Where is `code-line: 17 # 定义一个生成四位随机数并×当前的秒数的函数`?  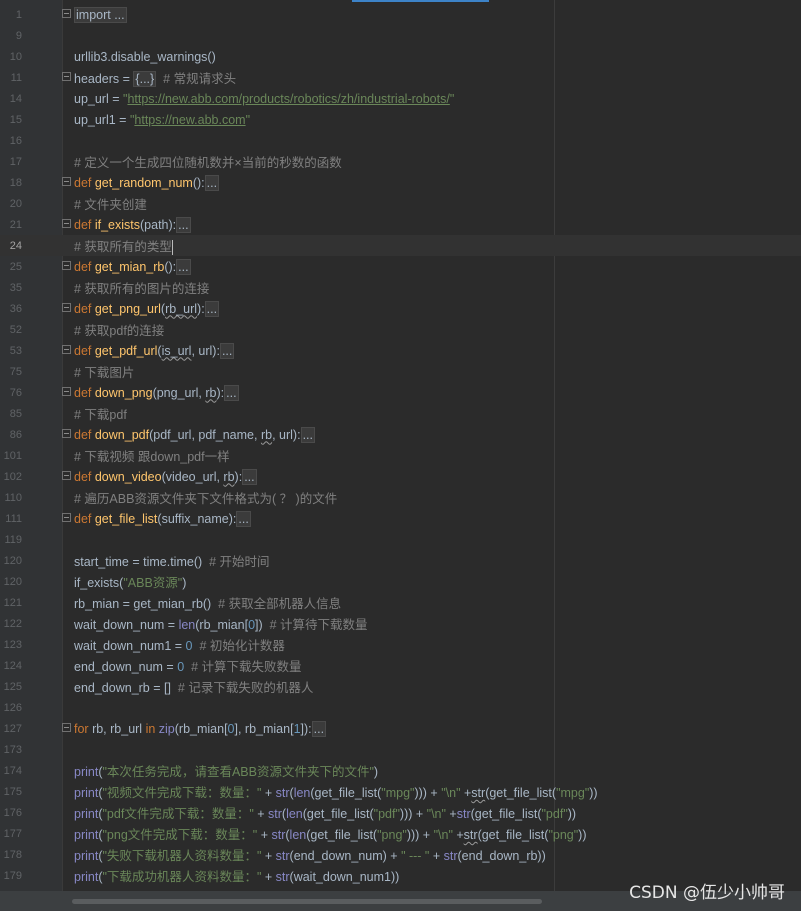 code-line: 17 # 定义一个生成四位随机数并×当前的秒数的函数 is located at coordinates (400, 161).